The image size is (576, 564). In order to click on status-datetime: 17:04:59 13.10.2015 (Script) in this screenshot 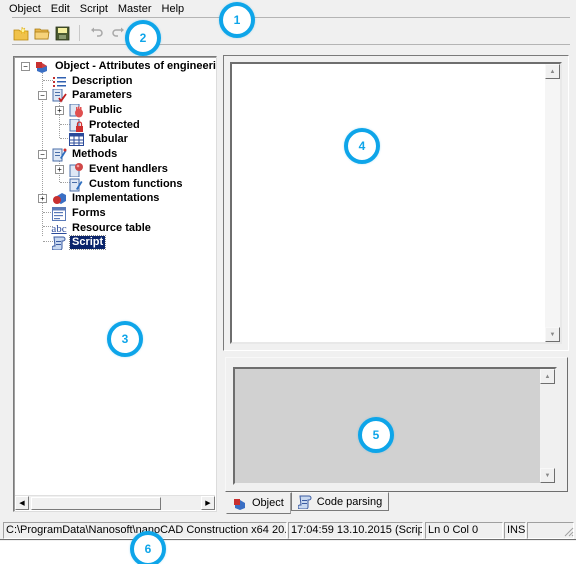, I will do `click(355, 530)`.